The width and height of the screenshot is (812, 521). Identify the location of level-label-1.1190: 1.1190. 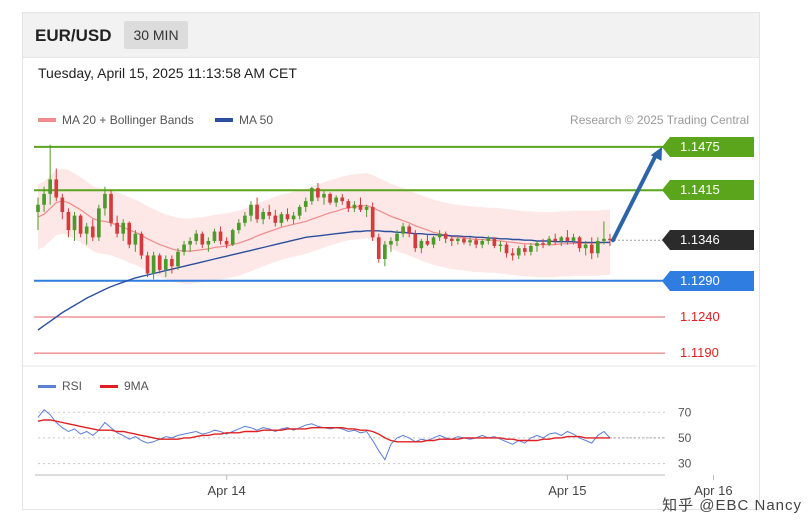
(699, 353).